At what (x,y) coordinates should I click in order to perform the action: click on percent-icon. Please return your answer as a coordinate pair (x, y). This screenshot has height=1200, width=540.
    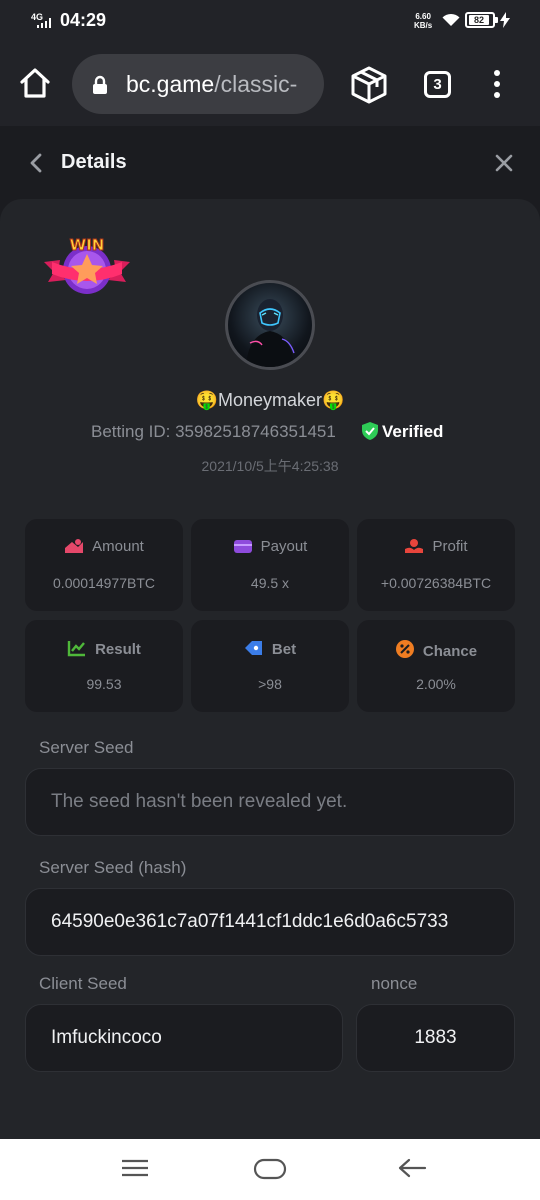
    Looking at the image, I should click on (404, 649).